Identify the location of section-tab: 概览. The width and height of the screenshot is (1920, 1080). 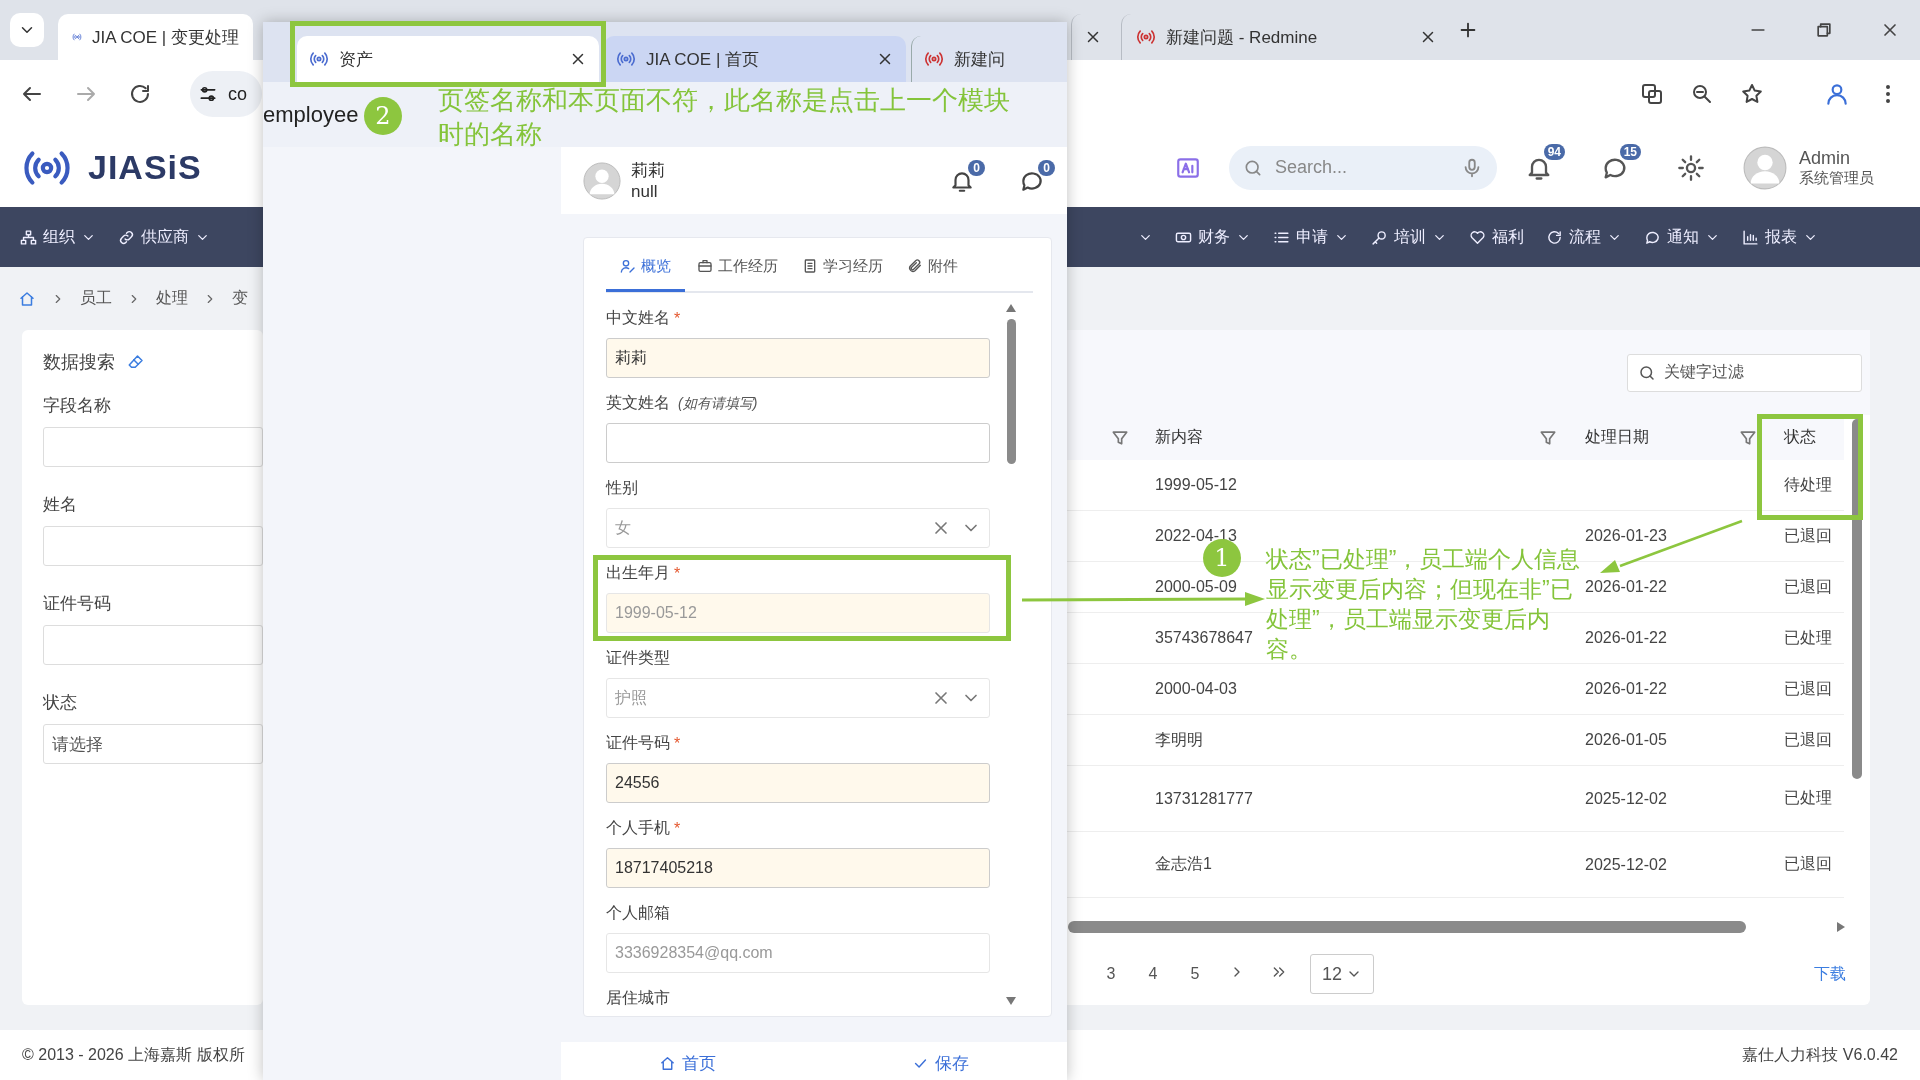
(645, 267).